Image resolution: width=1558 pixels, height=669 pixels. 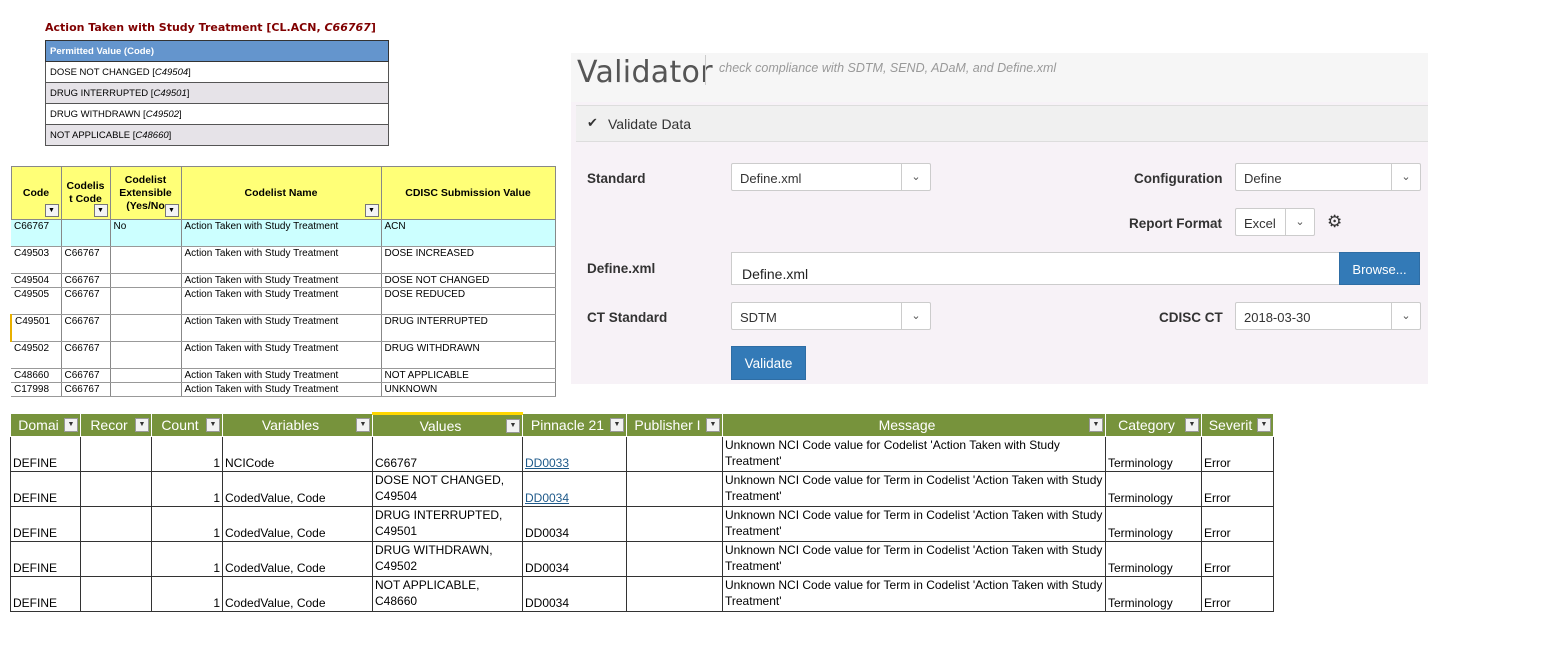 I want to click on cdisc-ct-select: 2018-03-30 ⌄, so click(x=1328, y=316).